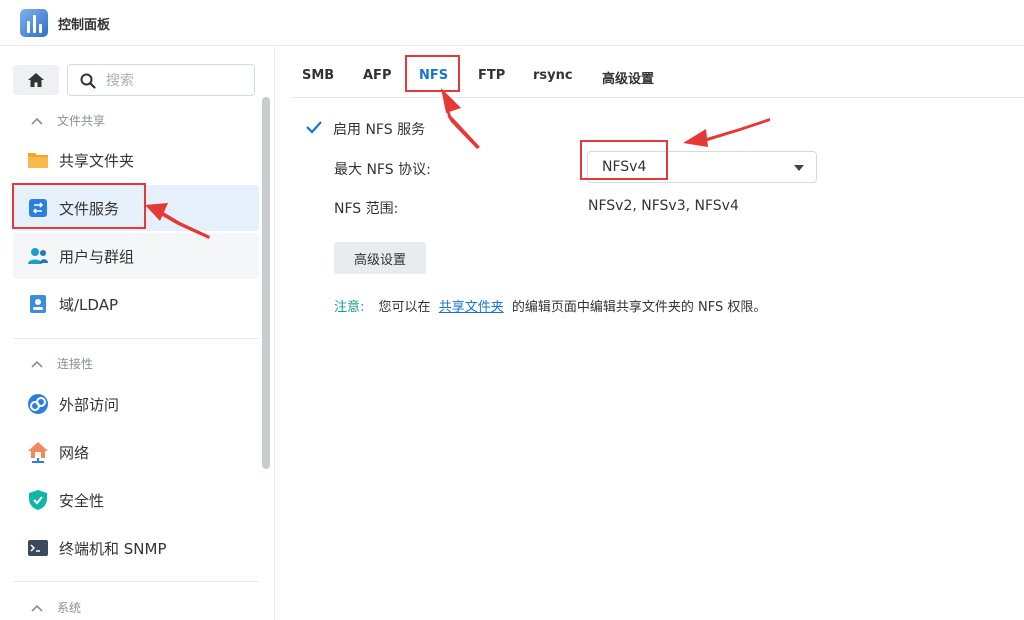 The height and width of the screenshot is (620, 1024). I want to click on group-header-connectivity: 连接性, so click(62, 363).